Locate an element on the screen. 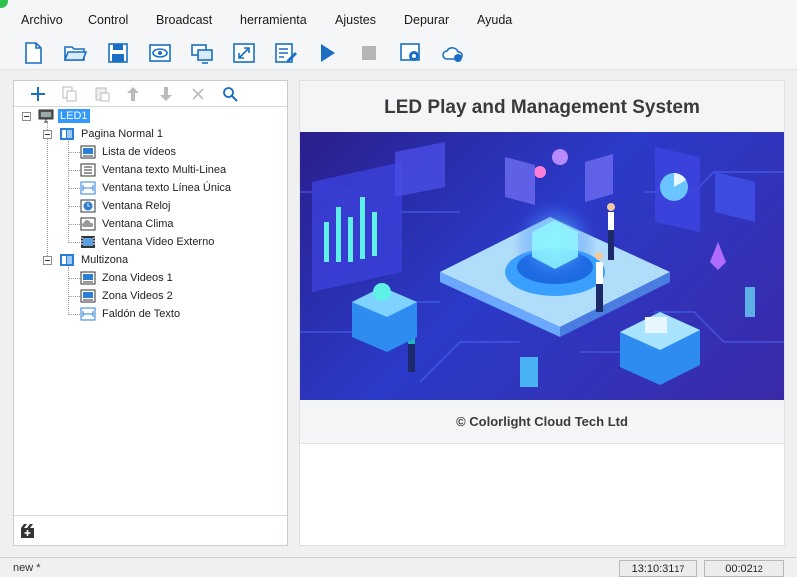  clock-sub: 17 is located at coordinates (679, 568).